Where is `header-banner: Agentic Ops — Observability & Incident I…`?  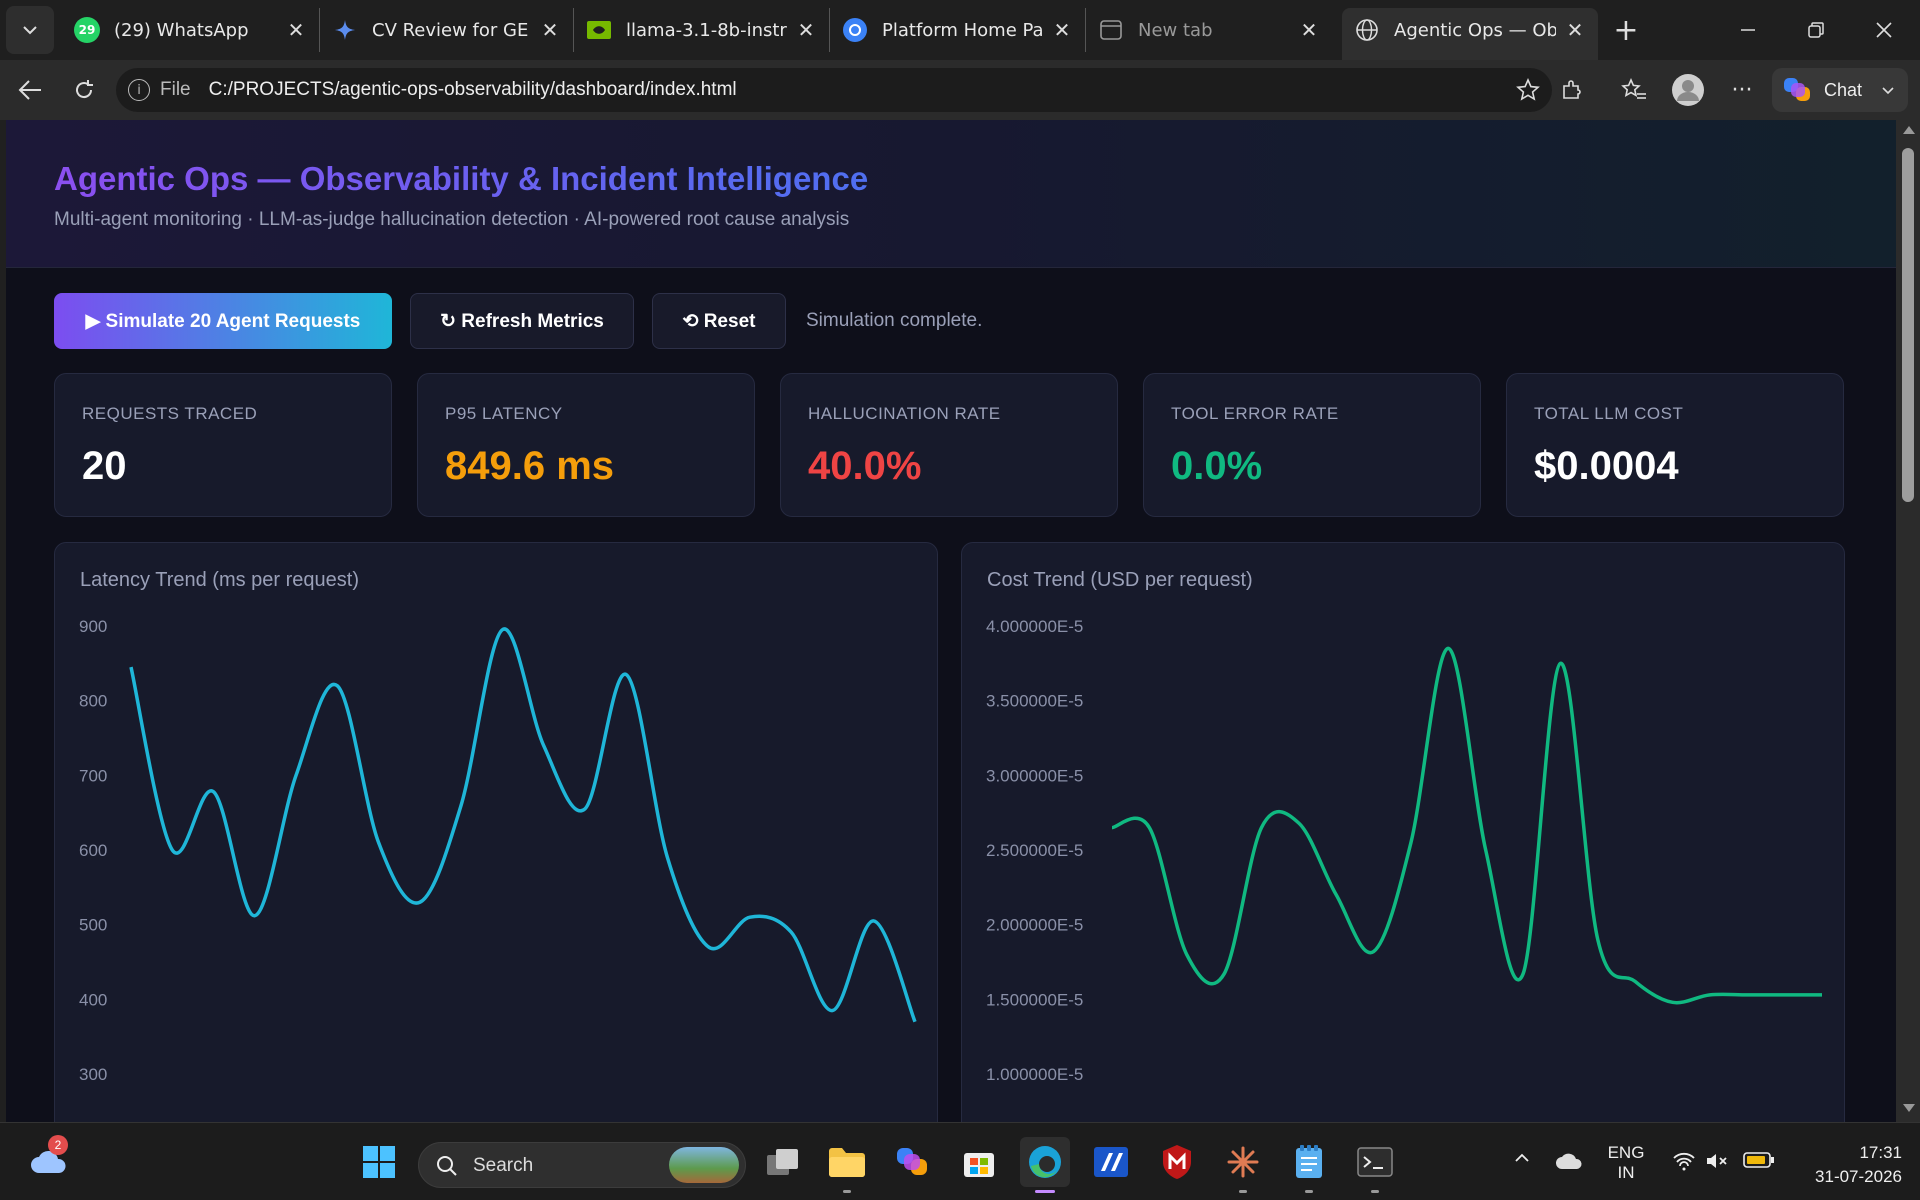
header-banner: Agentic Ops — Observability & Incident I… is located at coordinates (951, 194).